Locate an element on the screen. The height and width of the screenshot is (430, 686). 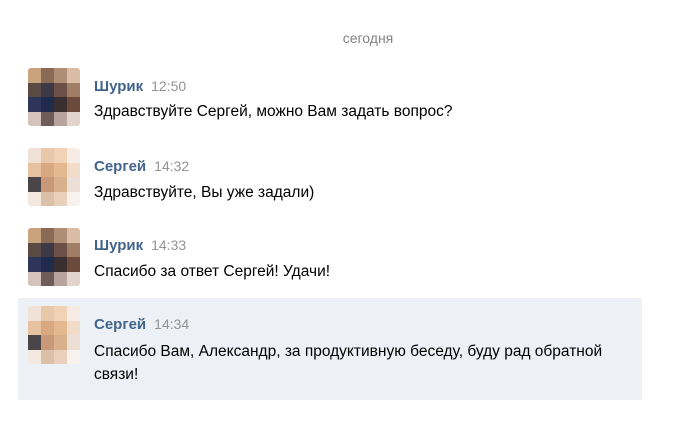
message-time: 12:50 is located at coordinates (168, 86).